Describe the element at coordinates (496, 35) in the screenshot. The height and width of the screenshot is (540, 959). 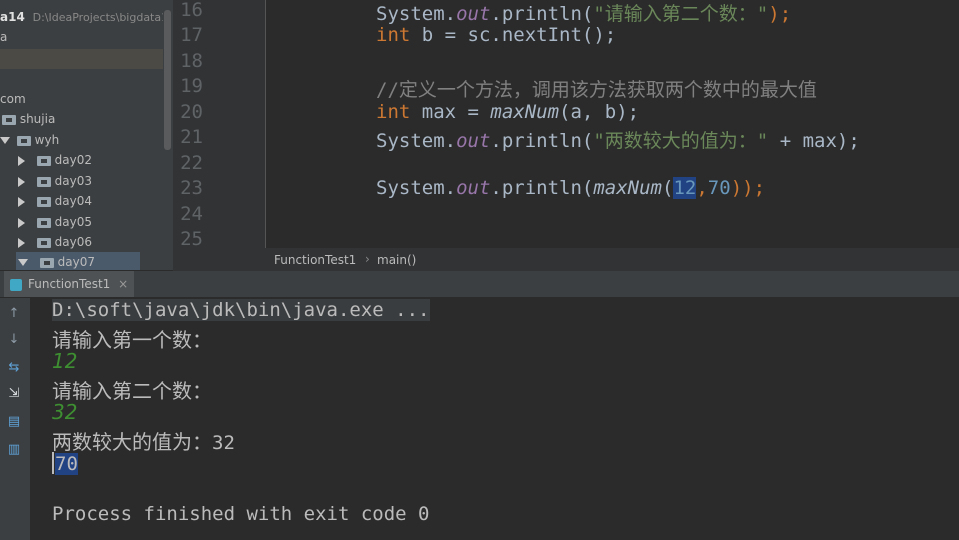
I see `code-line-17: int b = sc.nextInt();` at that location.